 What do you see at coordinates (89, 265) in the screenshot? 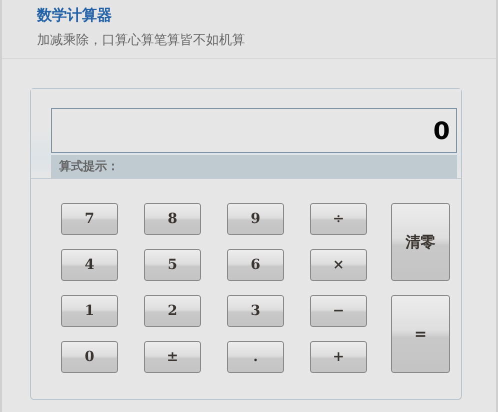
I see `key-button: 4` at bounding box center [89, 265].